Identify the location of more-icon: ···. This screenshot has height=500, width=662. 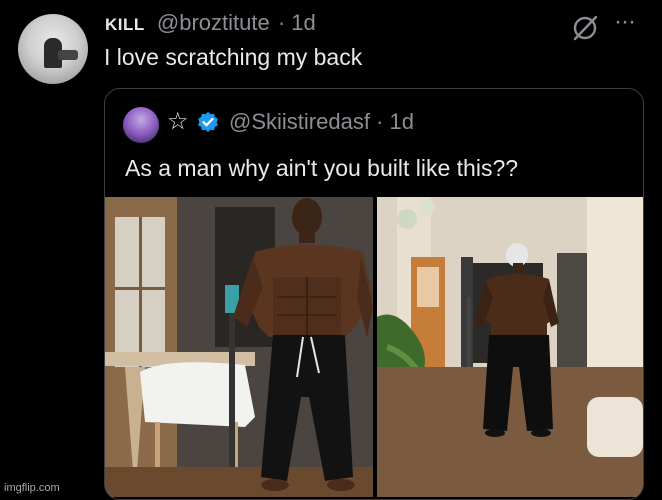
(625, 22).